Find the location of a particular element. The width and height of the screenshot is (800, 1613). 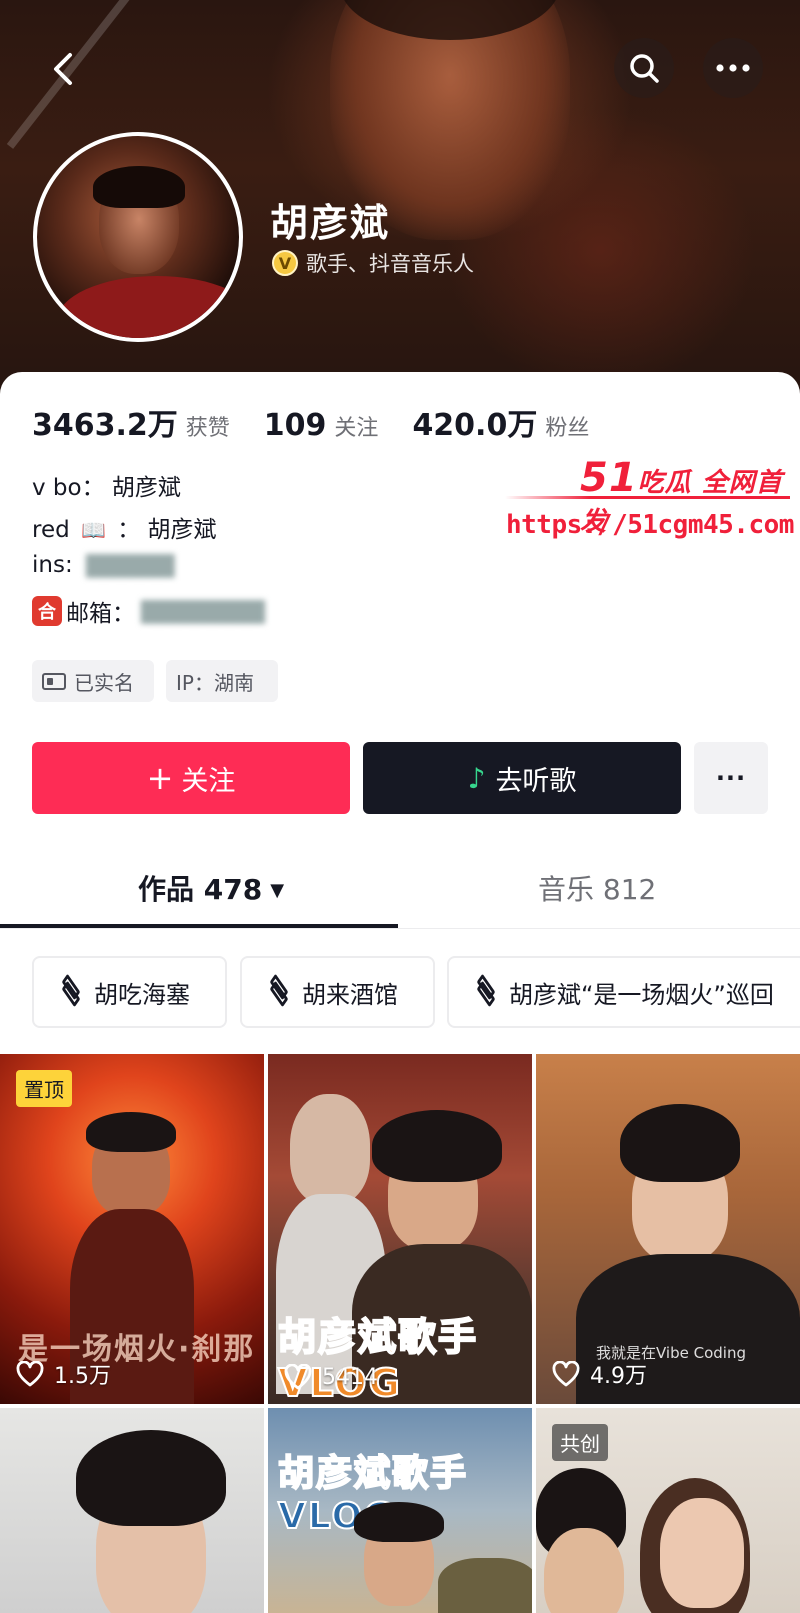

follow-button: + 关注 is located at coordinates (191, 778).